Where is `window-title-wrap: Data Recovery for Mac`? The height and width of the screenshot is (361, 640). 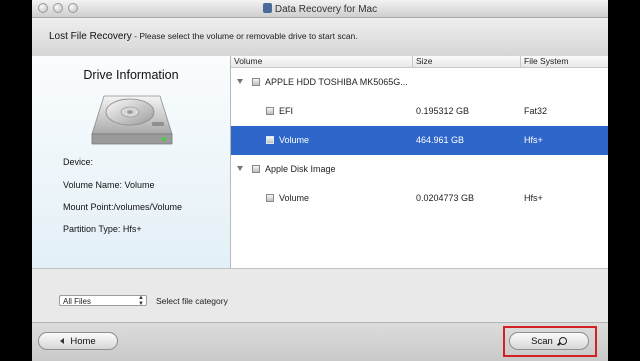 window-title-wrap: Data Recovery for Mac is located at coordinates (320, 9).